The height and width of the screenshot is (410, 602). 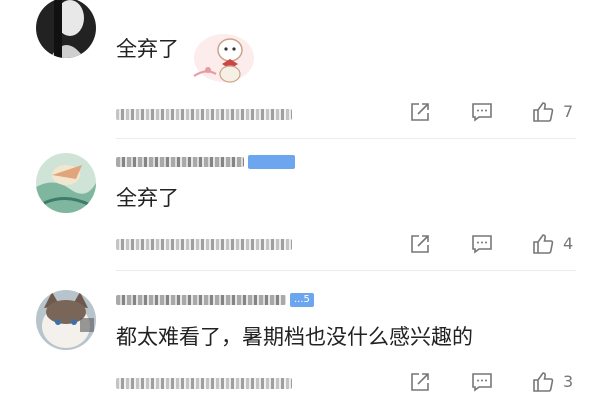 What do you see at coordinates (301, 113) in the screenshot?
I see `comment-actions: 7` at bounding box center [301, 113].